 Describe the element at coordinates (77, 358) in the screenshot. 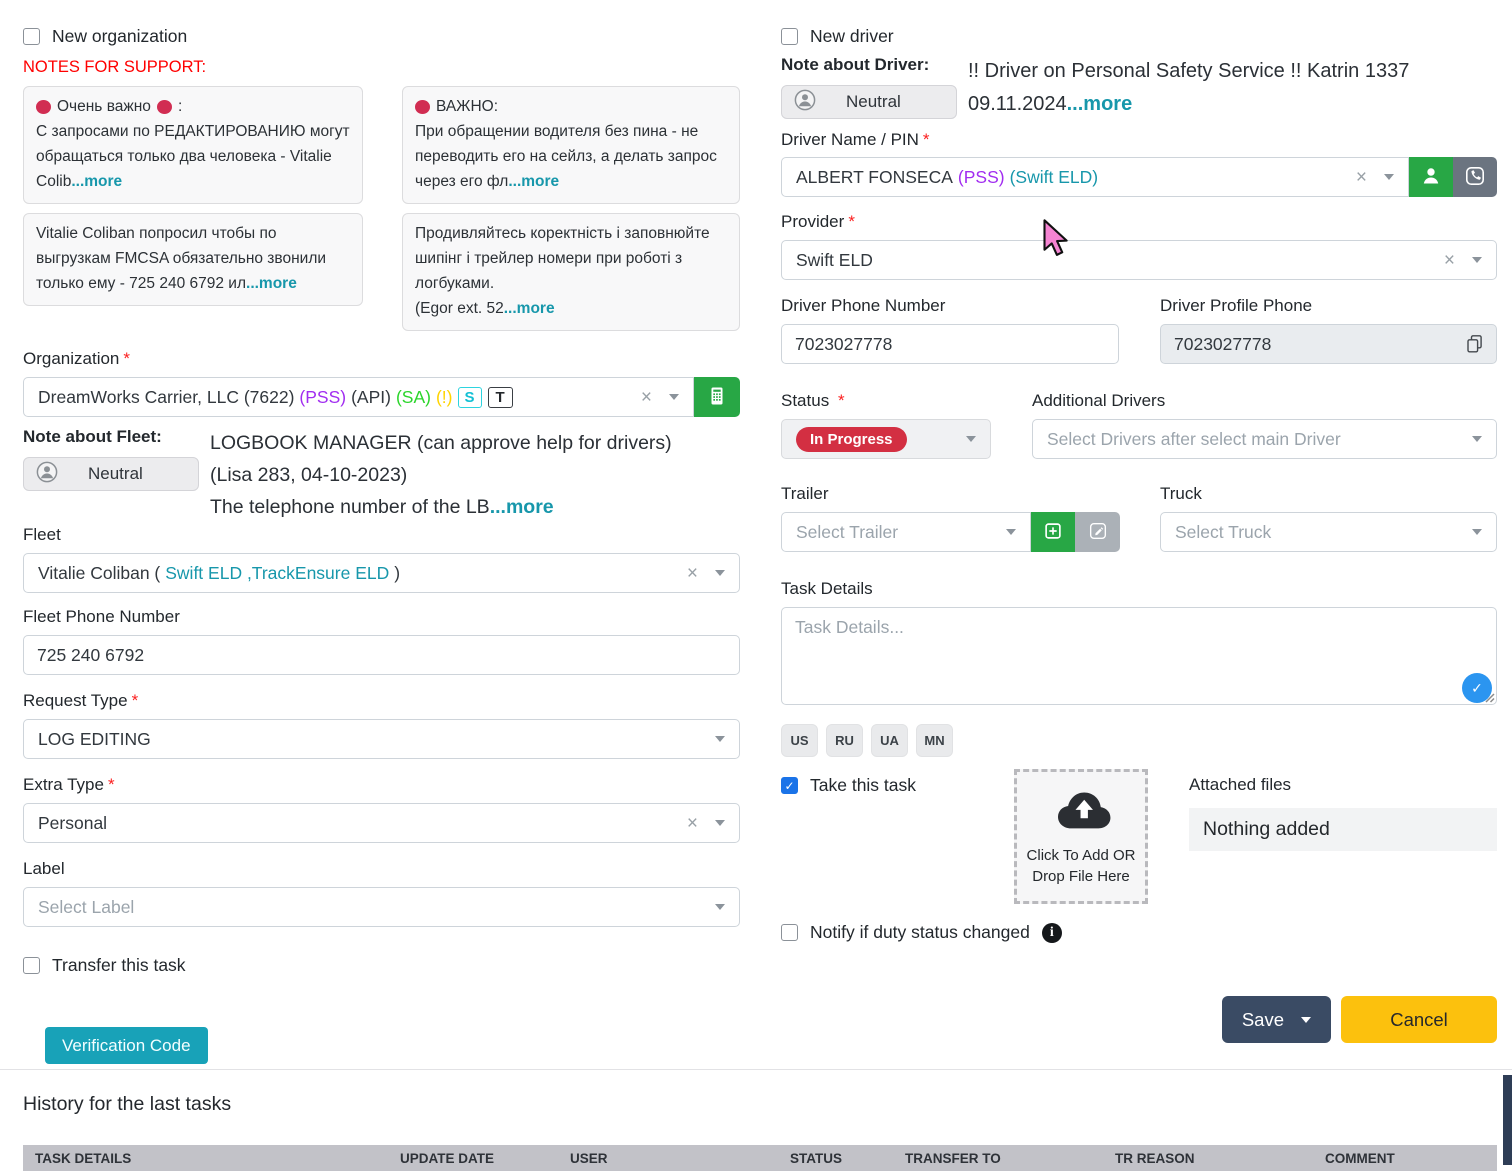

I see `organization-label: Organization *` at that location.